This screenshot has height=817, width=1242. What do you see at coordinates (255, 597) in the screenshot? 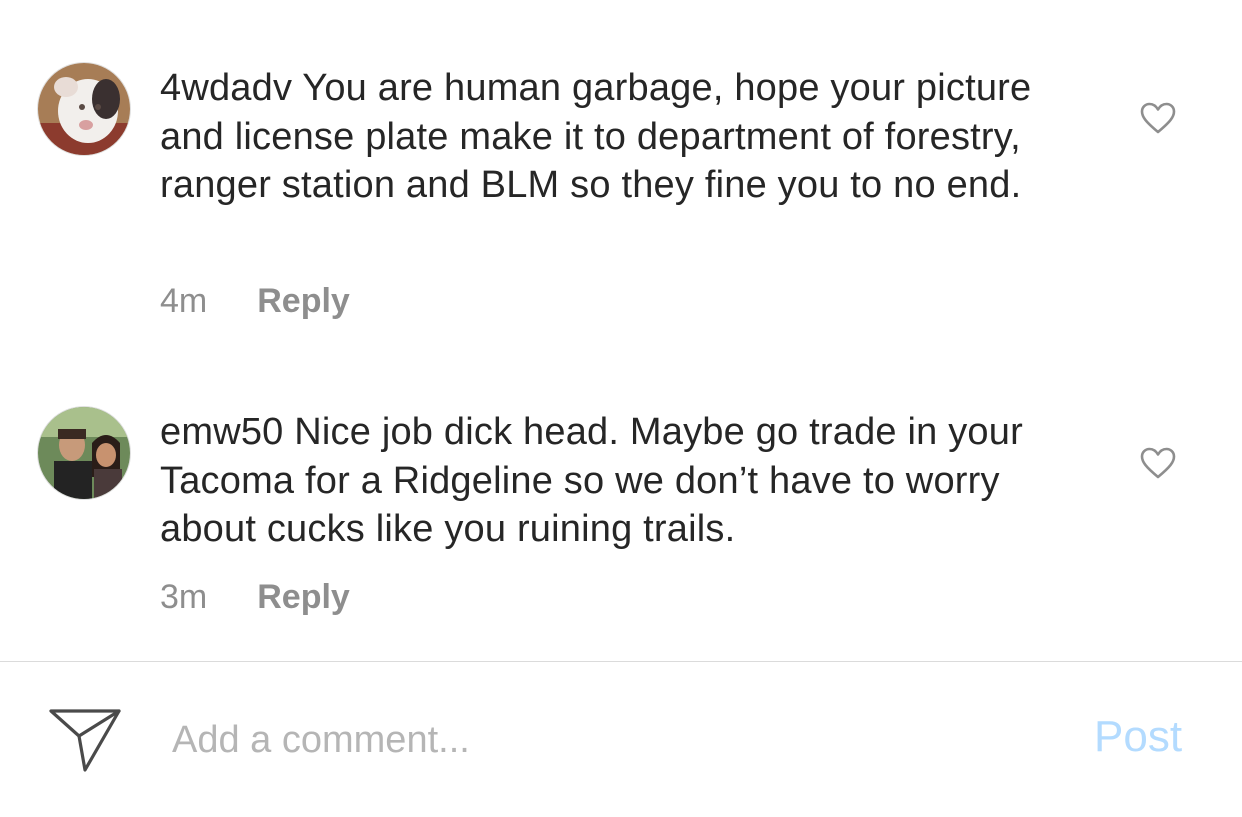
I see `comment-meta: 3m Reply` at bounding box center [255, 597].